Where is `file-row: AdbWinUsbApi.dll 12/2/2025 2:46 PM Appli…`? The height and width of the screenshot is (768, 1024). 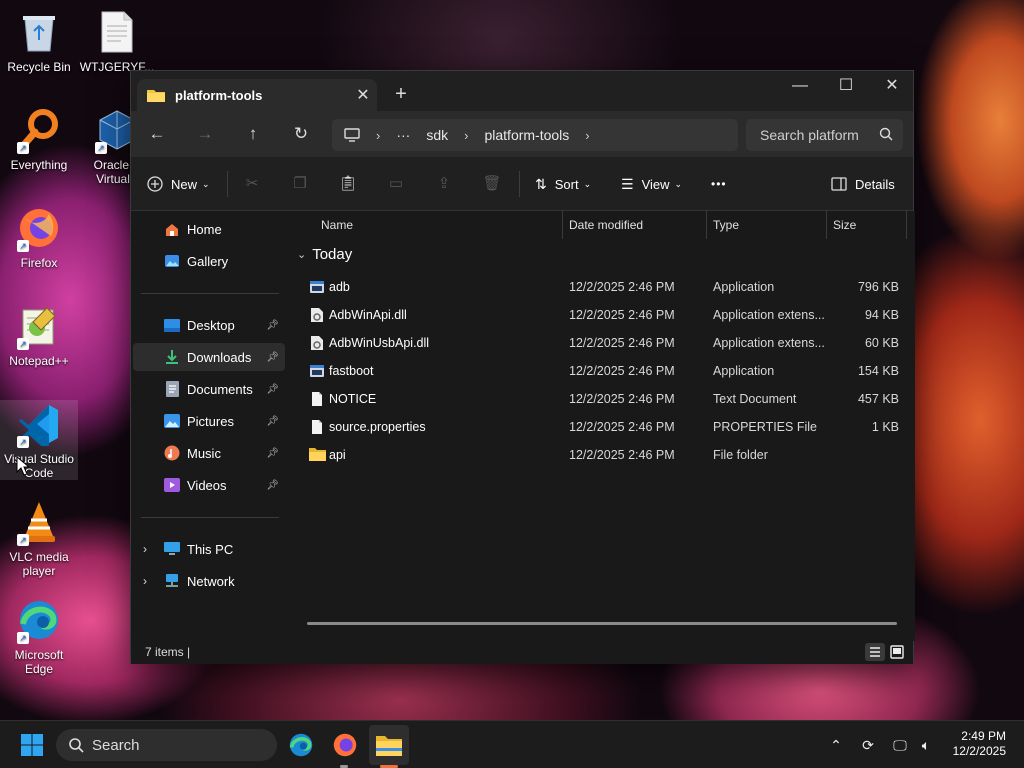 file-row: AdbWinUsbApi.dll 12/2/2025 2:46 PM Appli… is located at coordinates (602, 343).